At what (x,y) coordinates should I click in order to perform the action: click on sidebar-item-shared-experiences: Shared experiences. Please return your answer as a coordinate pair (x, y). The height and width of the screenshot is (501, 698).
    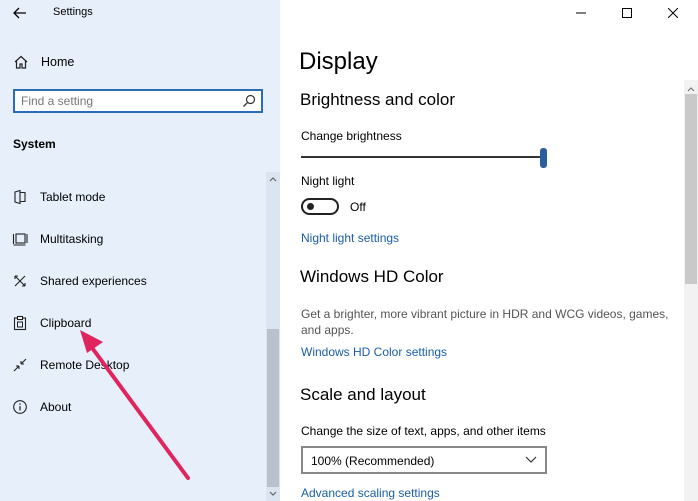
    Looking at the image, I should click on (133, 281).